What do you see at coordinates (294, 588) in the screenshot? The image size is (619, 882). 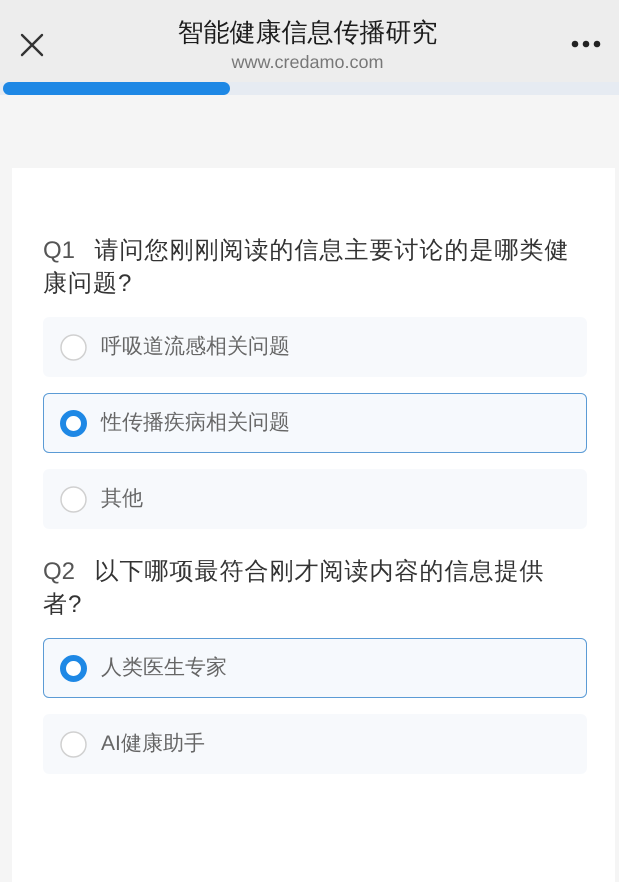 I see `question-title: Q2 以下哪项最符合刚才阅读内容的信息提供者?` at bounding box center [294, 588].